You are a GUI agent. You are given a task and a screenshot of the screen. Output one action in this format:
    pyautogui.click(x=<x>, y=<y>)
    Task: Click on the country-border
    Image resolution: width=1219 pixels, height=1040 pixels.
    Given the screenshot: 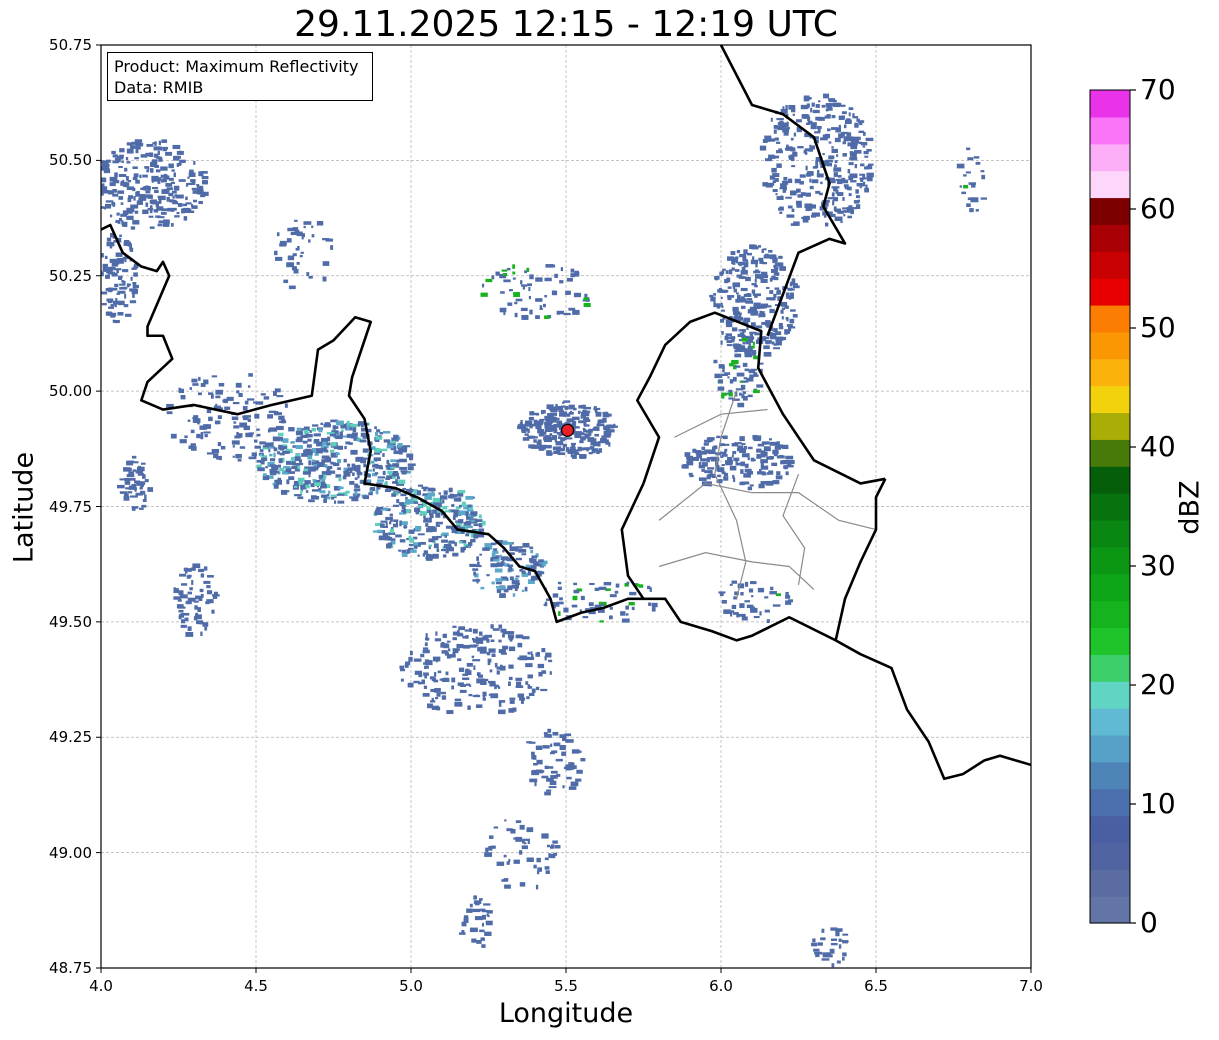 What is the action you would take?
    pyautogui.click(x=632, y=541)
    